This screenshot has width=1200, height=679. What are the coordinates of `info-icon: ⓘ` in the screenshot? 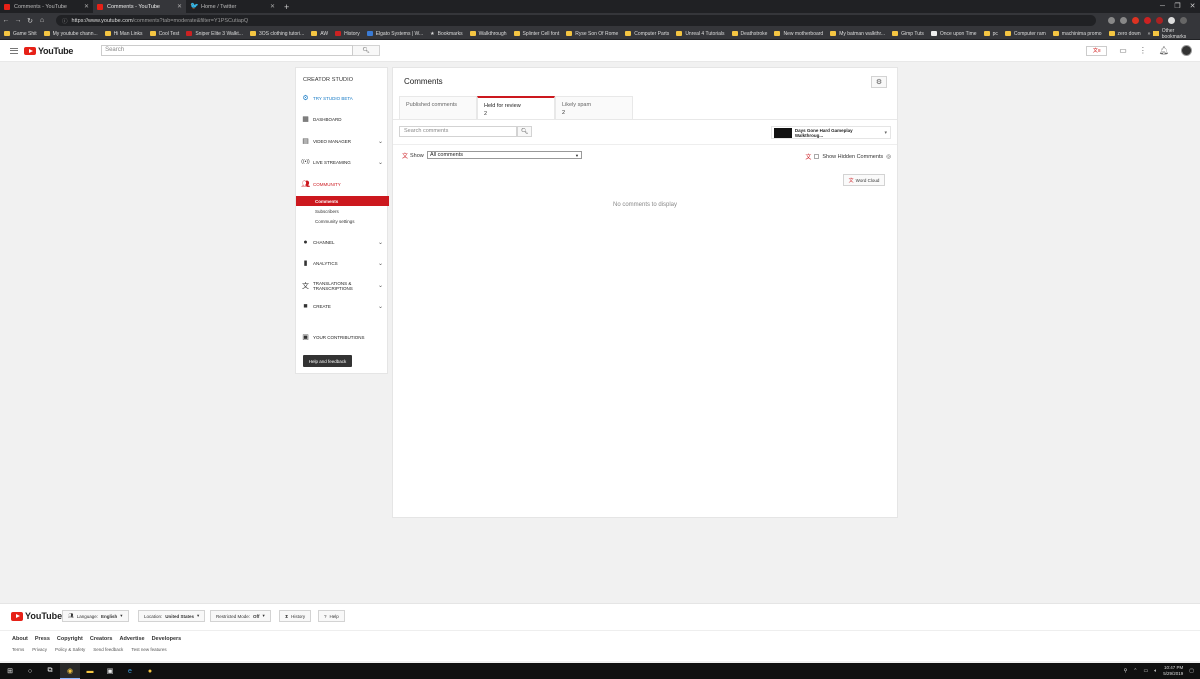 It's located at (65, 21).